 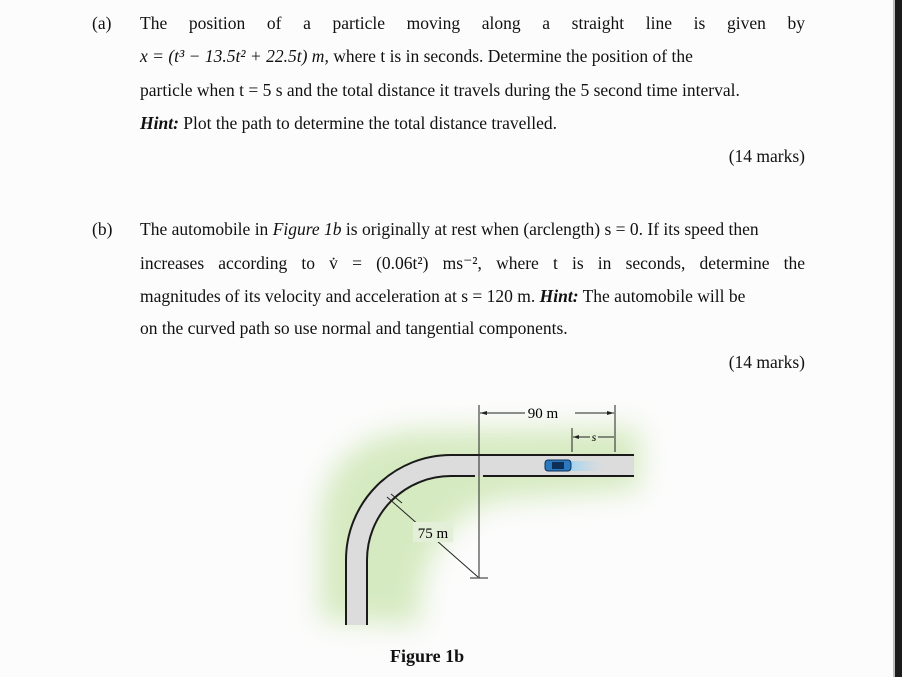 What do you see at coordinates (433, 534) in the screenshot?
I see `dim-75-label: 75 m` at bounding box center [433, 534].